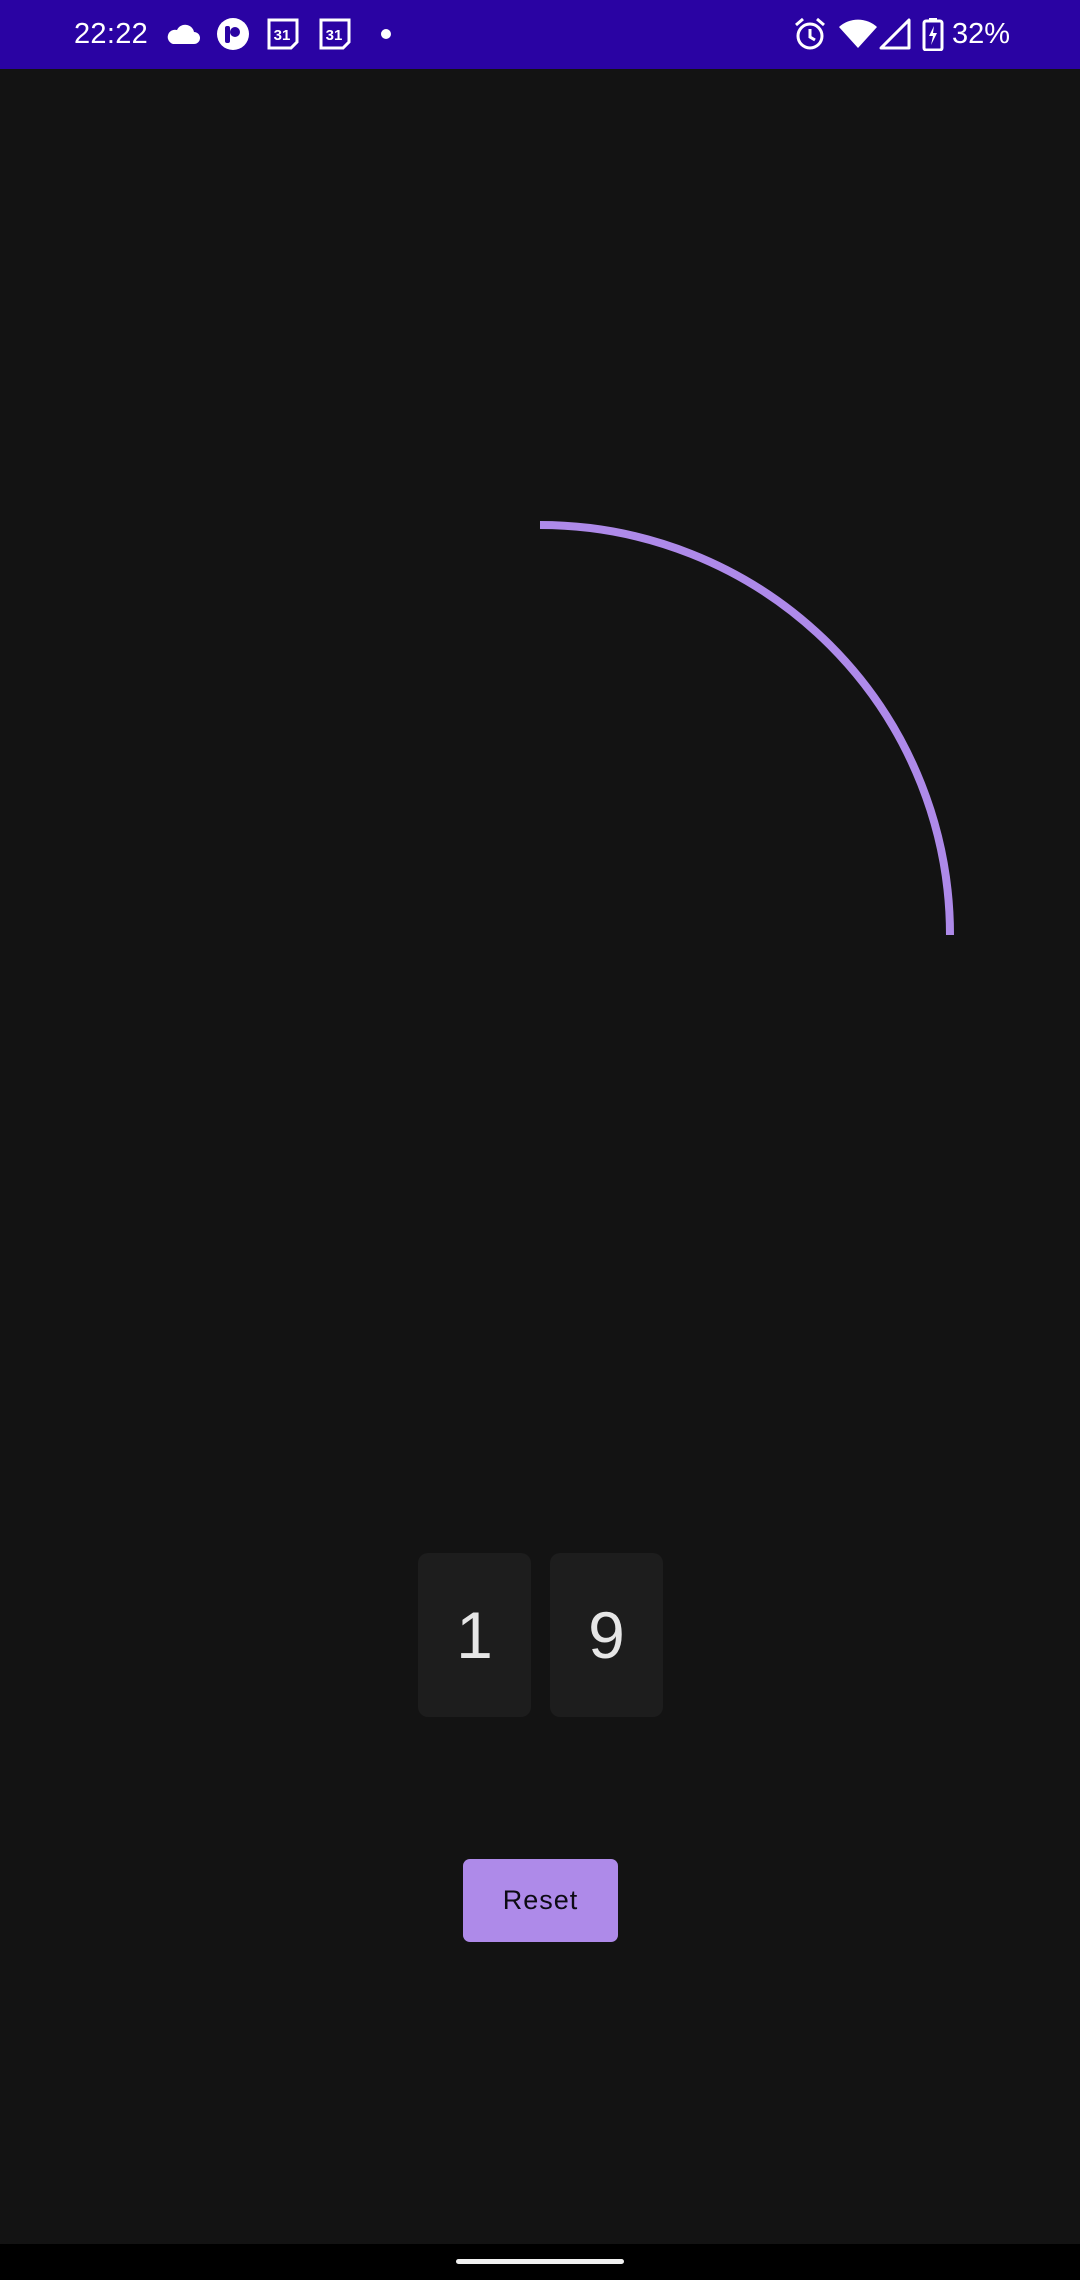  Describe the element at coordinates (810, 33) in the screenshot. I see `alarm-icon` at that location.